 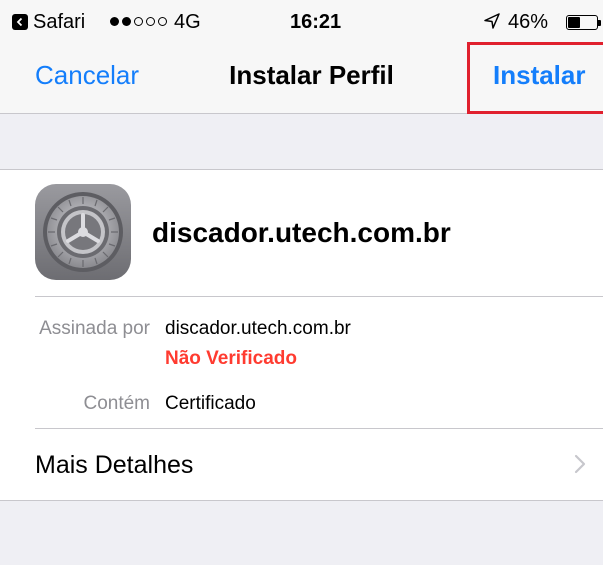 I want to click on profile-name: discador.utech.com.br, so click(x=301, y=232).